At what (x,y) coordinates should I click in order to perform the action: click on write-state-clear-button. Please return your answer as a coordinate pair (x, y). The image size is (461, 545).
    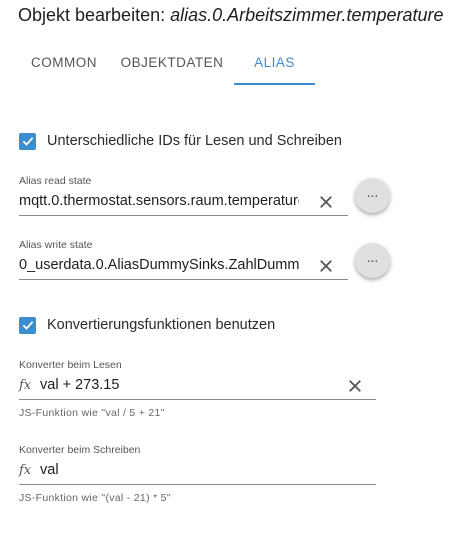
    Looking at the image, I should click on (326, 266).